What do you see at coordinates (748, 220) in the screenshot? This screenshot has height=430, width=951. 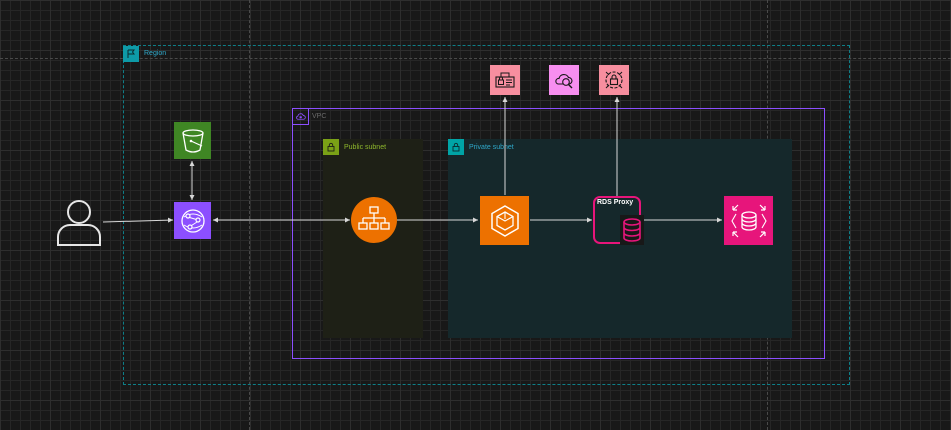 I see `rds-database-icon` at bounding box center [748, 220].